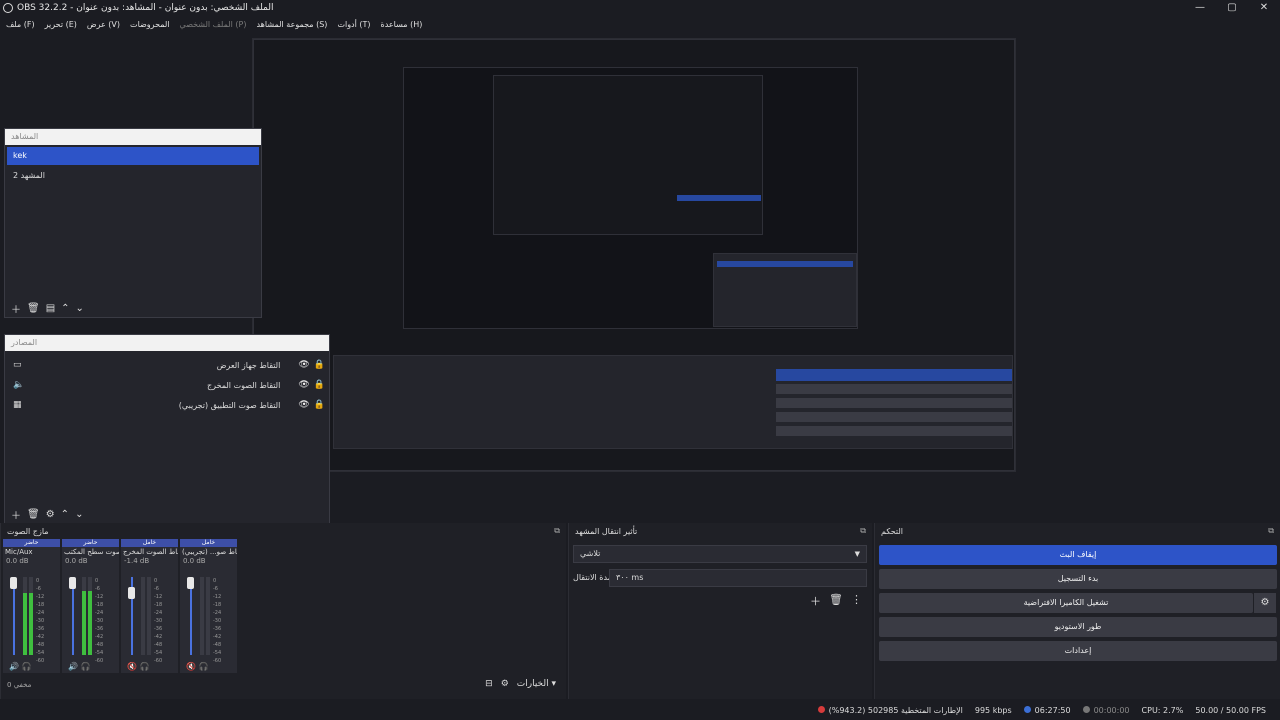 Image resolution: width=1280 pixels, height=720 pixels. Describe the element at coordinates (1271, 531) in the screenshot. I see `controls-float-icon: ⧉` at that location.